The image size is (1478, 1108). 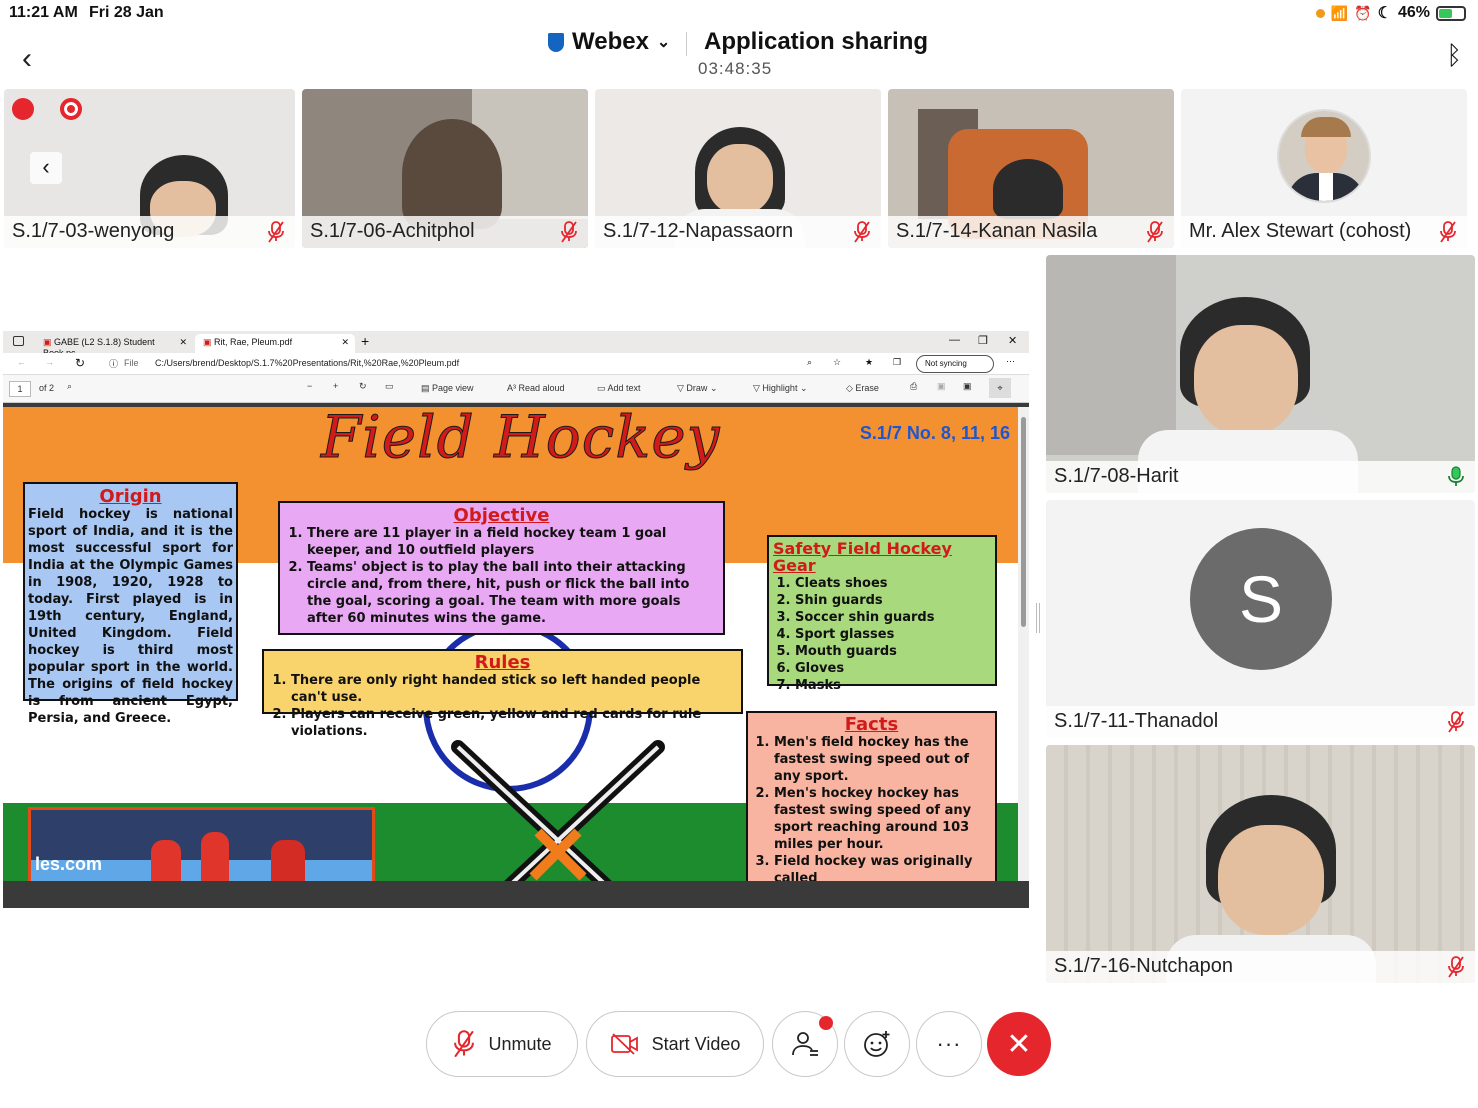 What do you see at coordinates (862, 388) in the screenshot?
I see `erase-button: ◇ Erase` at bounding box center [862, 388].